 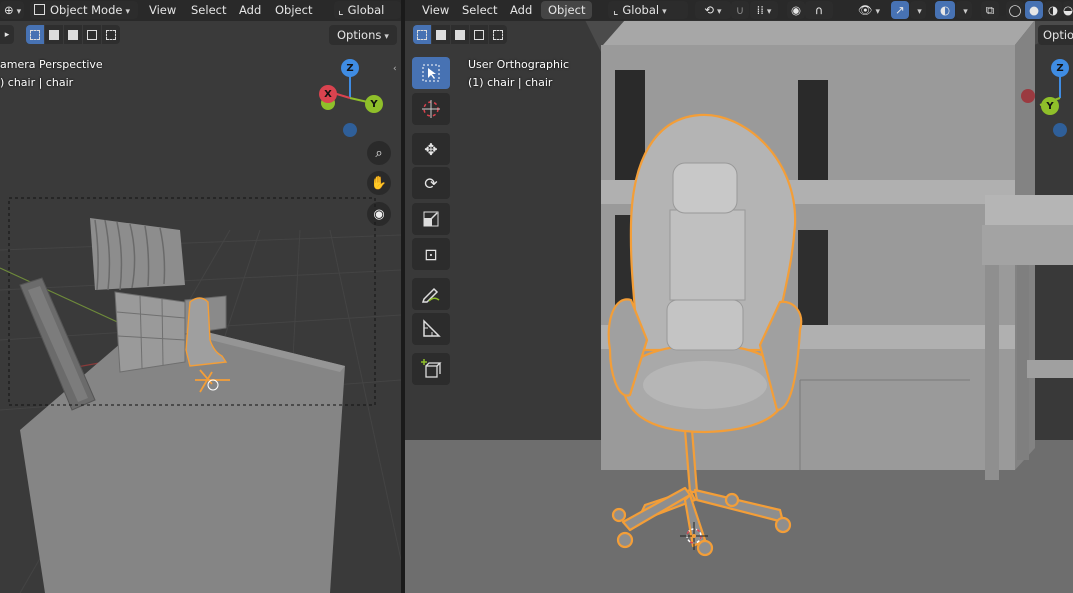 I want to click on annotate-icon, so click(x=430, y=295).